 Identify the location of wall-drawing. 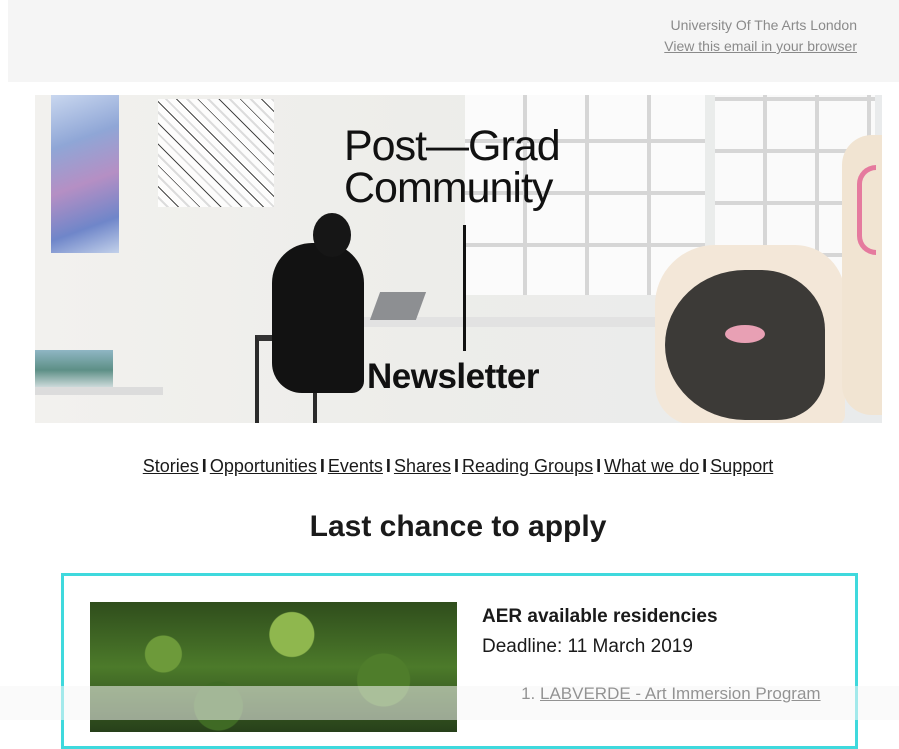
(216, 153).